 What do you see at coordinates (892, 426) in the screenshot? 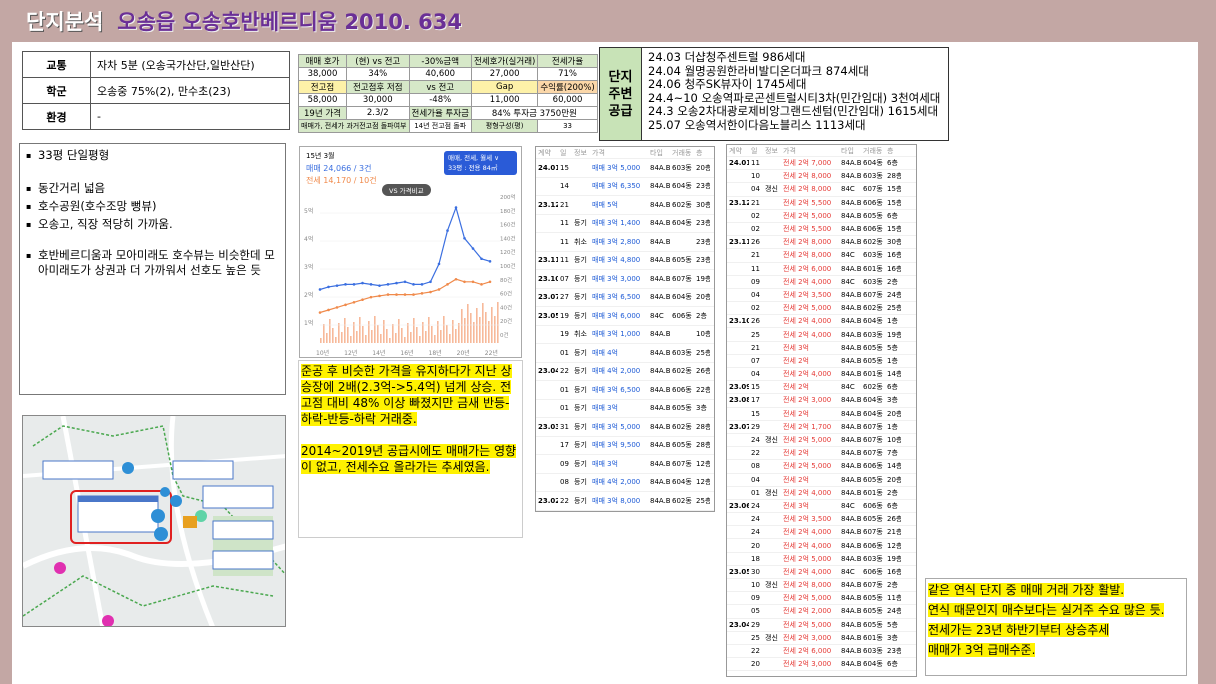
I see `trade-cell: 1층` at bounding box center [892, 426].